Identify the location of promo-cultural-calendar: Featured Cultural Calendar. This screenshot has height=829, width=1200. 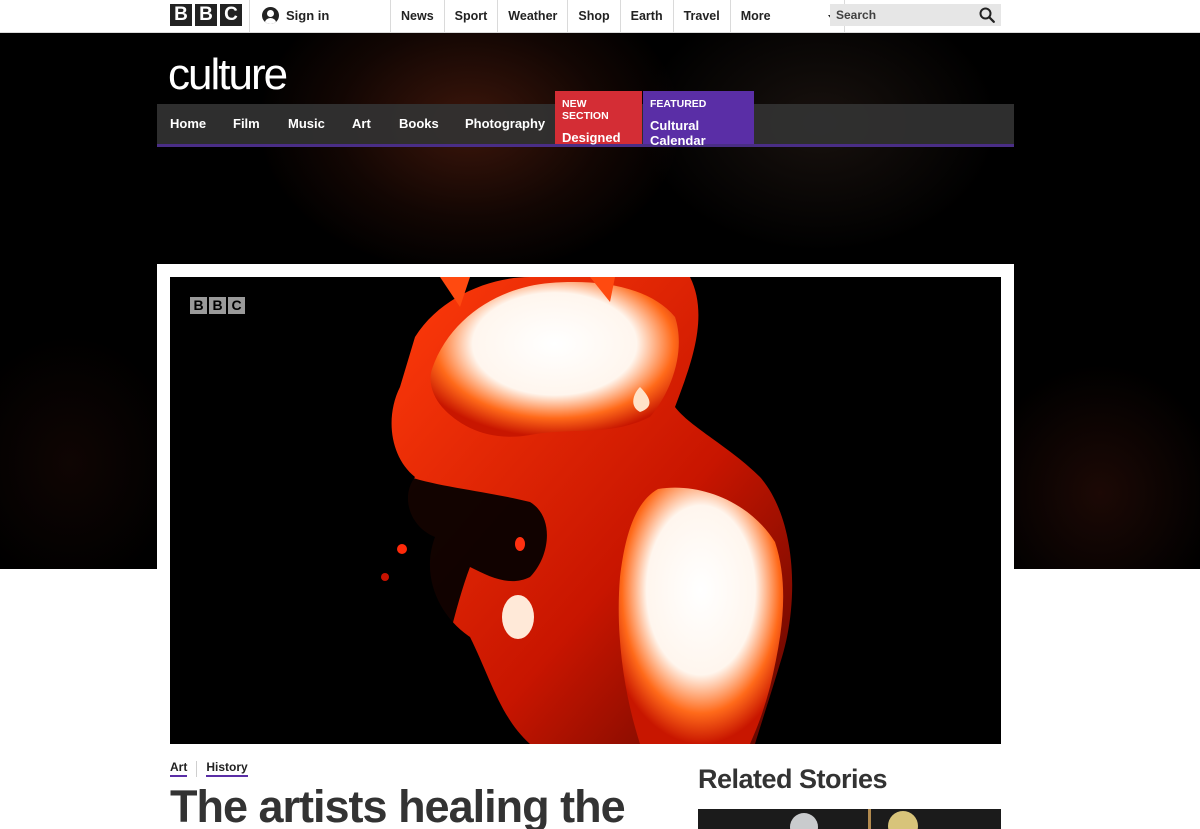
(698, 119).